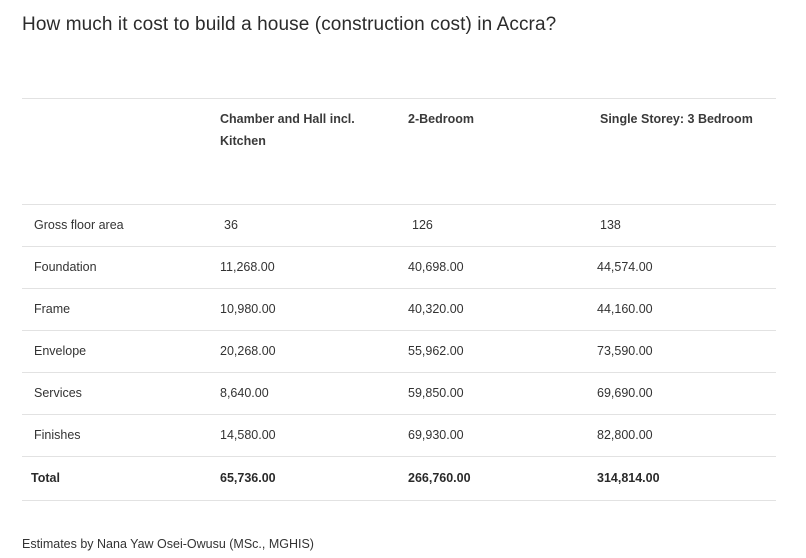 Image resolution: width=806 pixels, height=558 pixels. I want to click on row-label: Frame, so click(52, 309).